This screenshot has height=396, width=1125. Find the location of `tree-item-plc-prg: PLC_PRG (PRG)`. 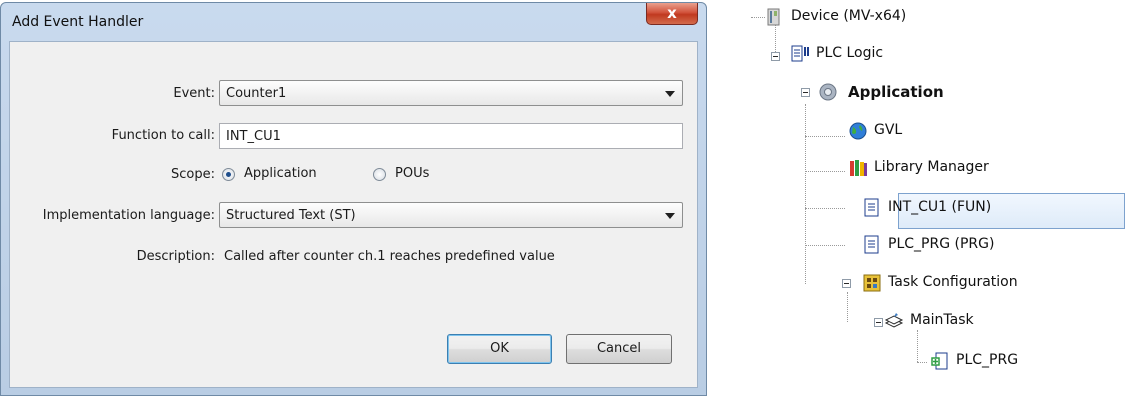

tree-item-plc-prg: PLC_PRG (PRG) is located at coordinates (962, 245).